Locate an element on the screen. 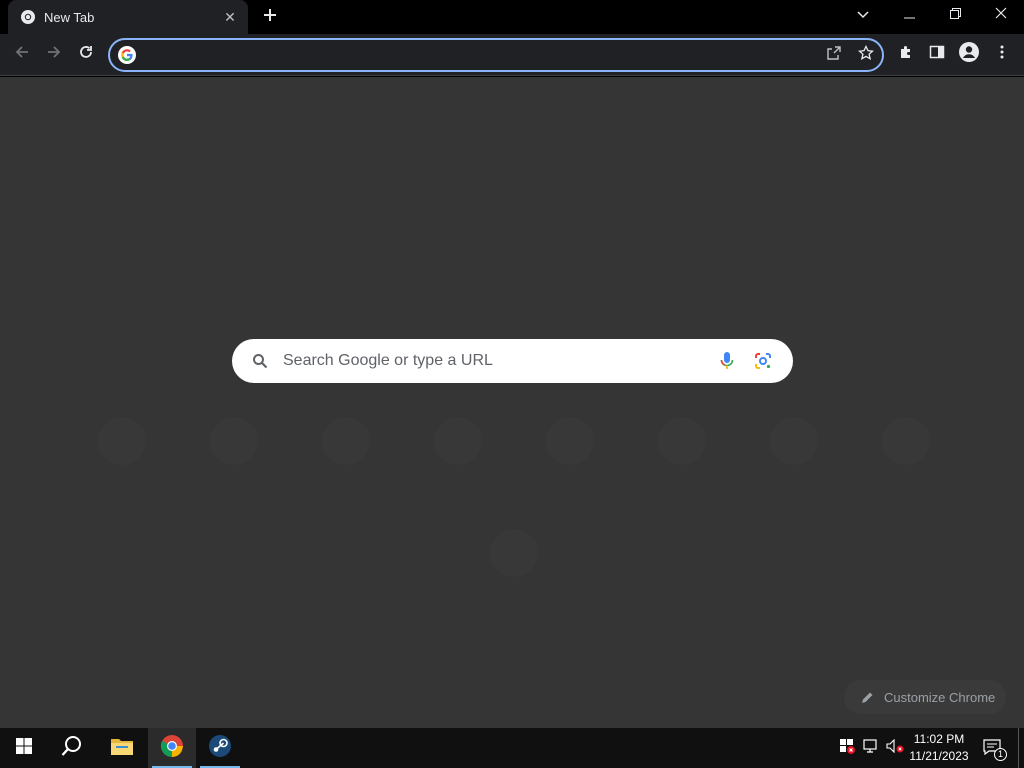  windows-taskbar: 11:02 PM 11/21/2023 1 is located at coordinates (512, 748).